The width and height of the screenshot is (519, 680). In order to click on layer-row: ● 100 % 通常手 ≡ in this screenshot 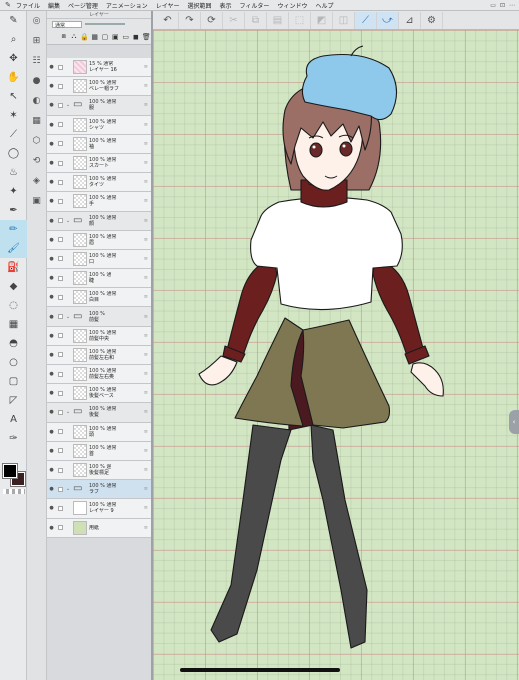, I will do `click(99, 202)`.